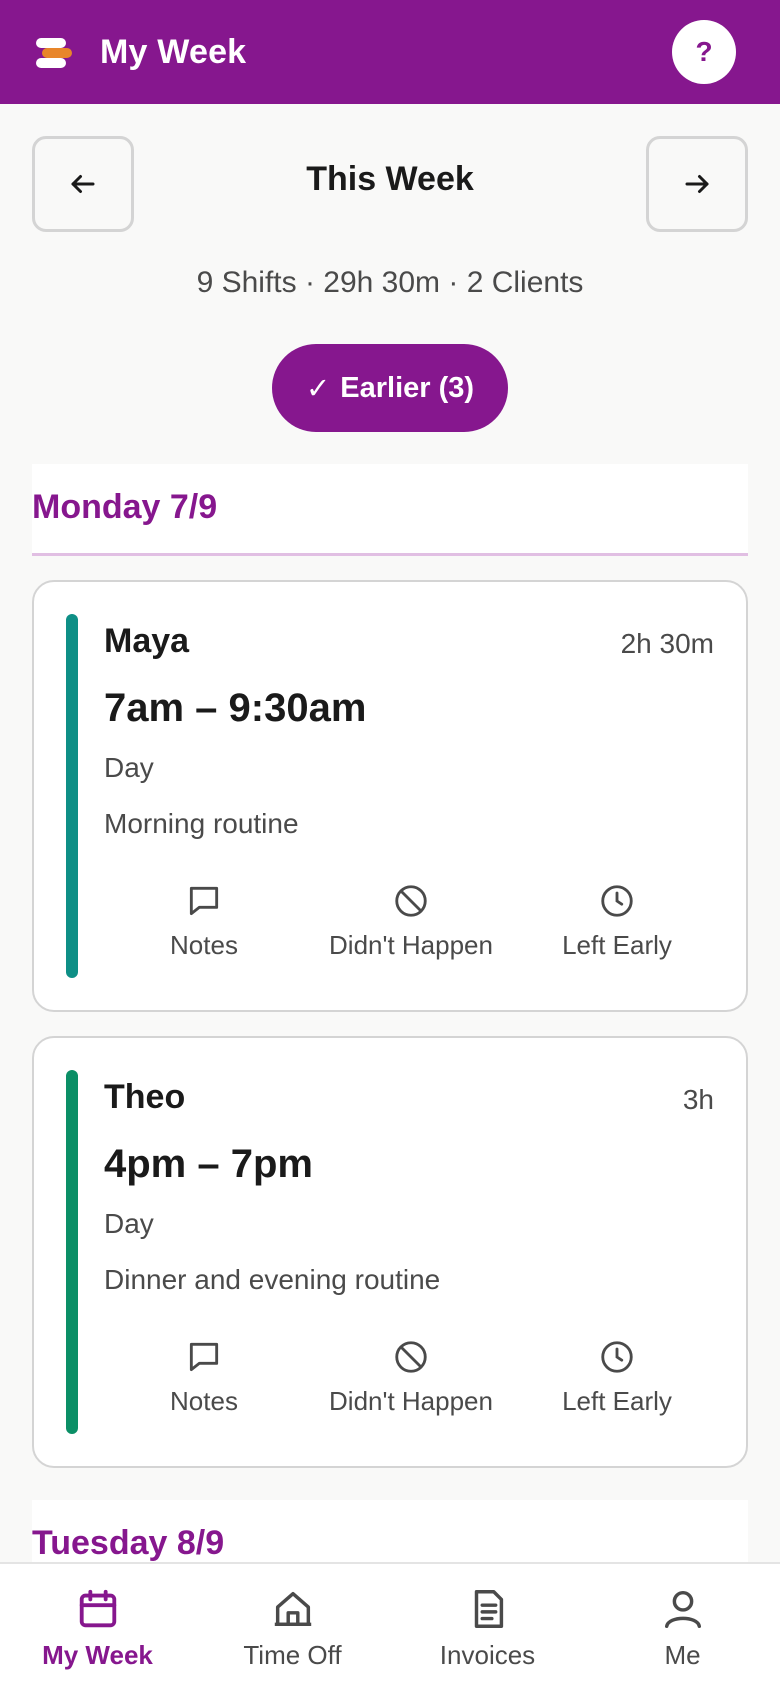  I want to click on day-label: Tuesday 8/9, so click(128, 1543).